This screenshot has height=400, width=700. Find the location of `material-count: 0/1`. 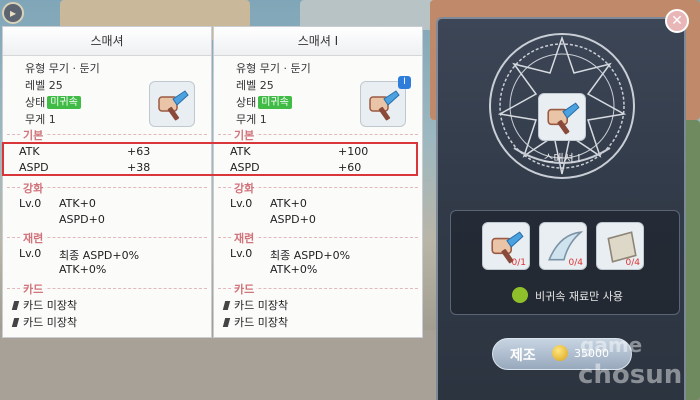

material-count: 0/1 is located at coordinates (518, 263).